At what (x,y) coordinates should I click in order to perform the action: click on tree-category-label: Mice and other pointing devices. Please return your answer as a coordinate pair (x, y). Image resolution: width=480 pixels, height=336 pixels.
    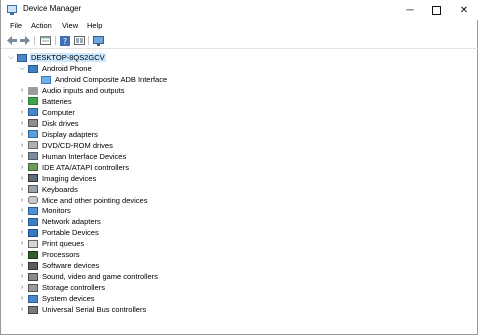
    Looking at the image, I should click on (95, 200).